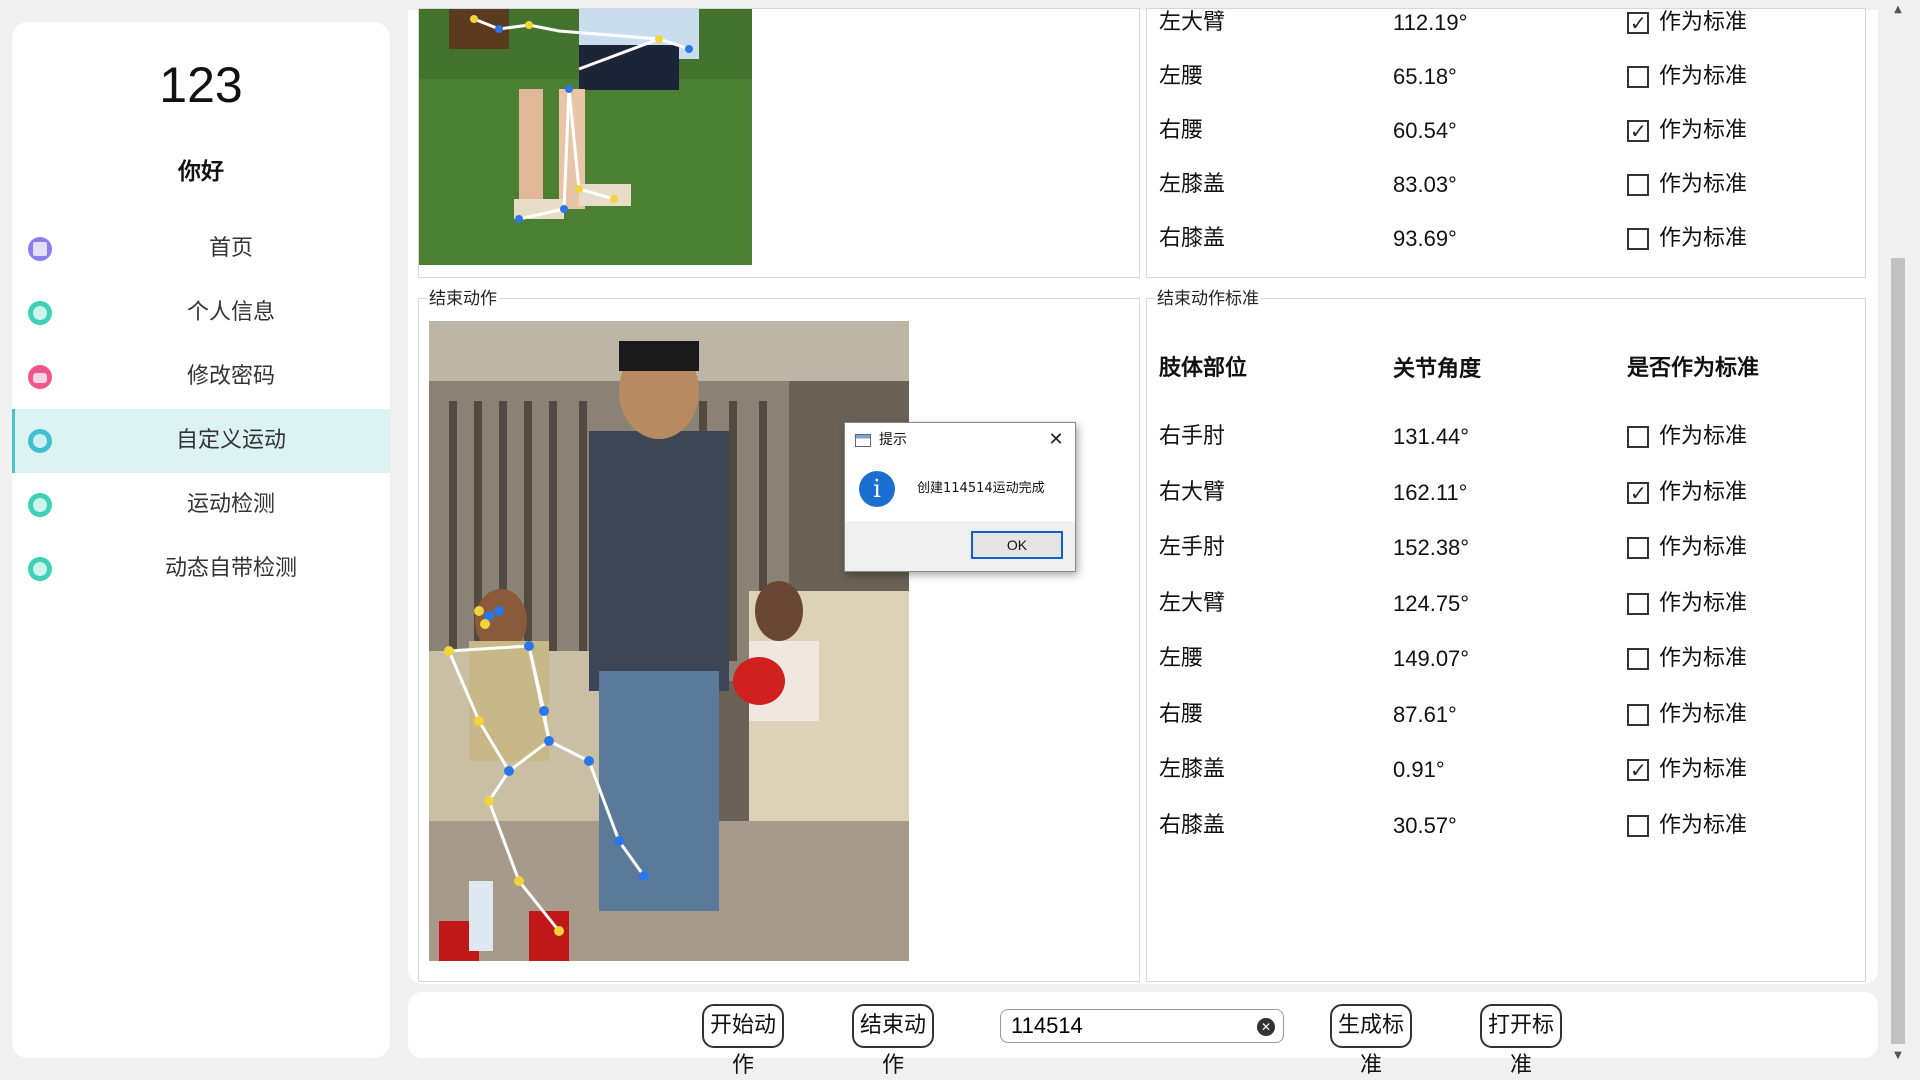 The height and width of the screenshot is (1080, 1920). What do you see at coordinates (1519, 770) in the screenshot?
I see `table-row: 左膝盖 0.91° 作为标准` at bounding box center [1519, 770].